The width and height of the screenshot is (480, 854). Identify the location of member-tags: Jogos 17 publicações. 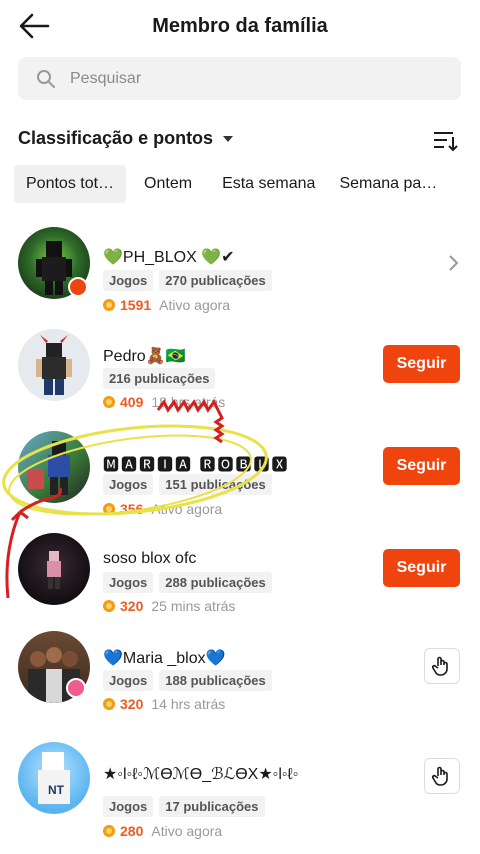
(184, 806).